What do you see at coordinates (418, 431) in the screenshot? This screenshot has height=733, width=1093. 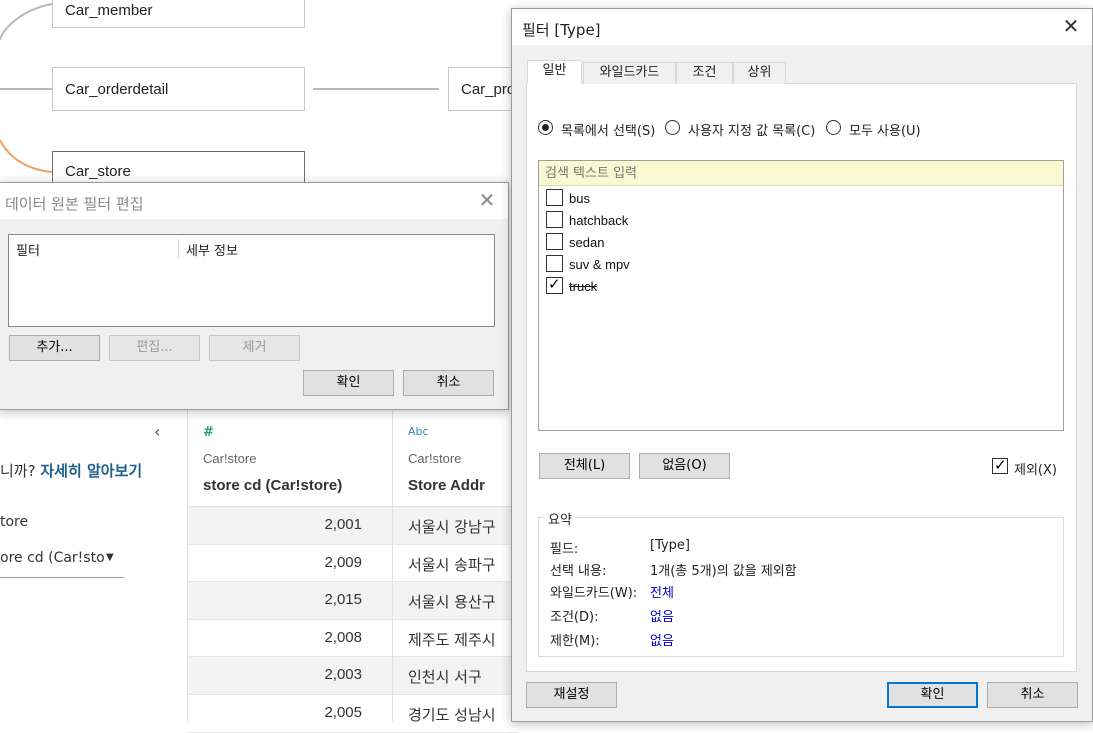 I see `string-type-icon: Abc` at bounding box center [418, 431].